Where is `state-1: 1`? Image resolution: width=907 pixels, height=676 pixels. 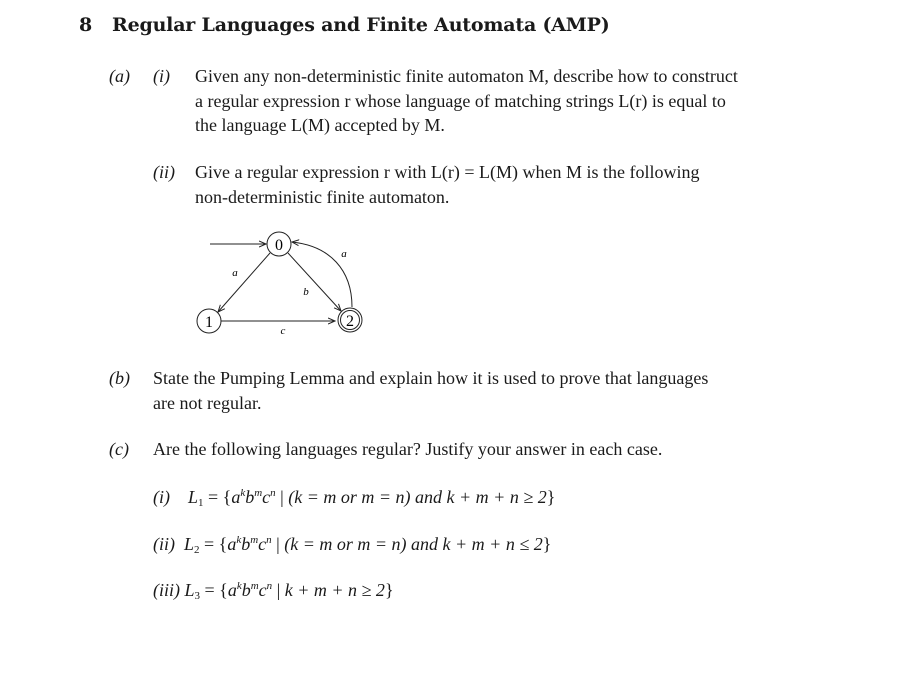
state-1: 1 is located at coordinates (209, 321).